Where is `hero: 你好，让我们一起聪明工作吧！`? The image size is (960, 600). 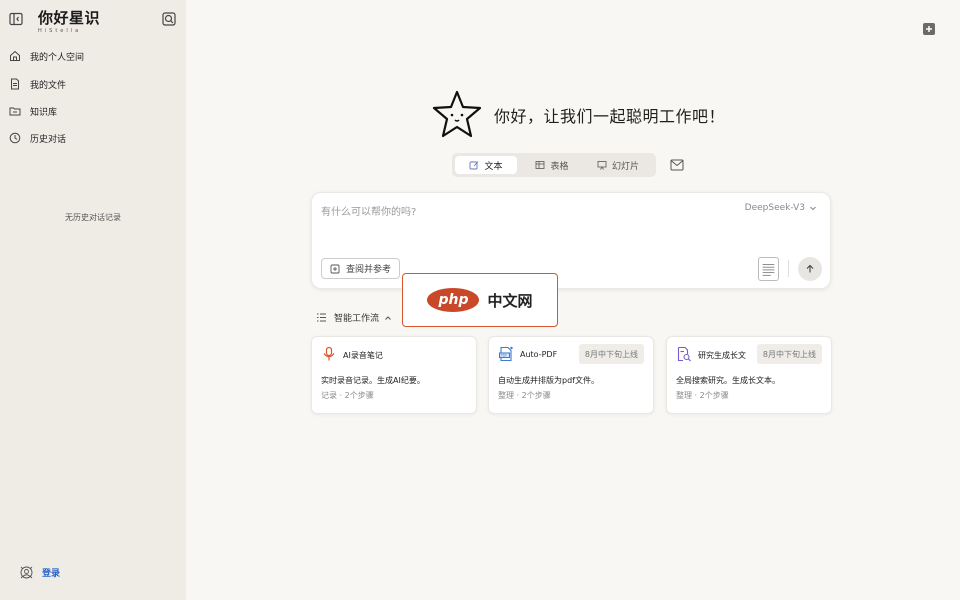
hero: 你好，让我们一起聪明工作吧！ is located at coordinates (577, 115).